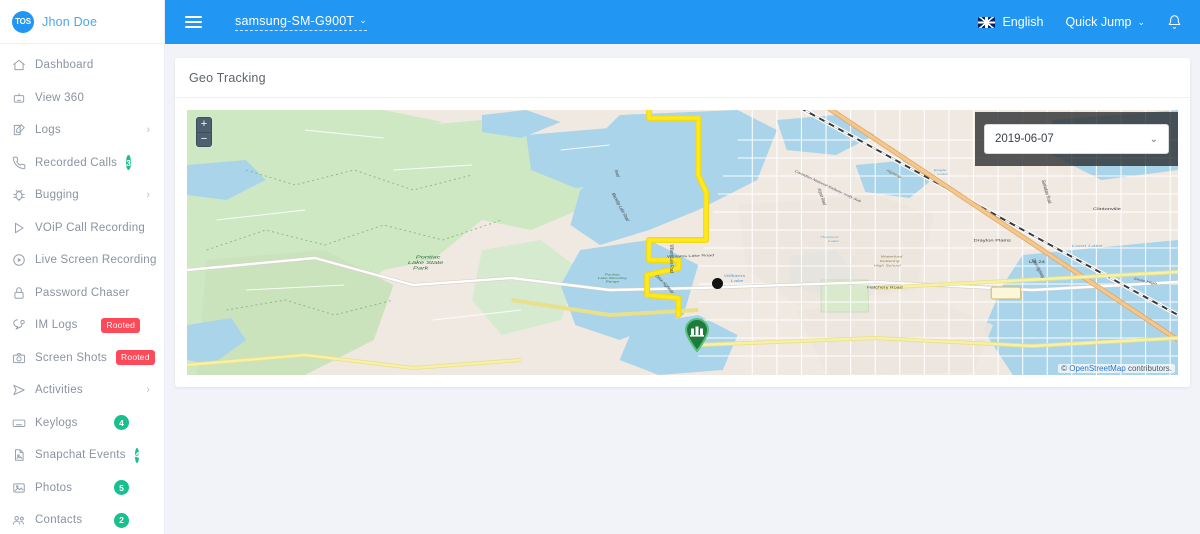  I want to click on badge-count: 5, so click(121, 488).